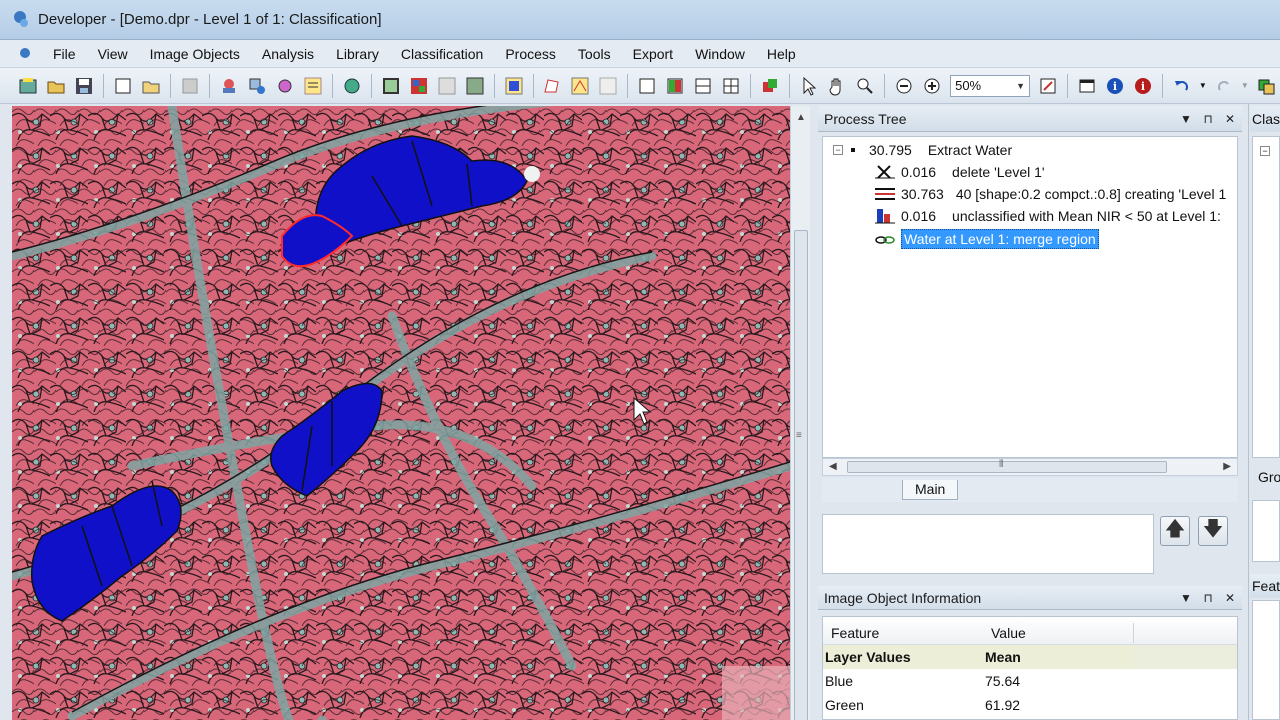  Describe the element at coordinates (1175, 531) in the screenshot. I see `move-up-button: 🡅` at that location.